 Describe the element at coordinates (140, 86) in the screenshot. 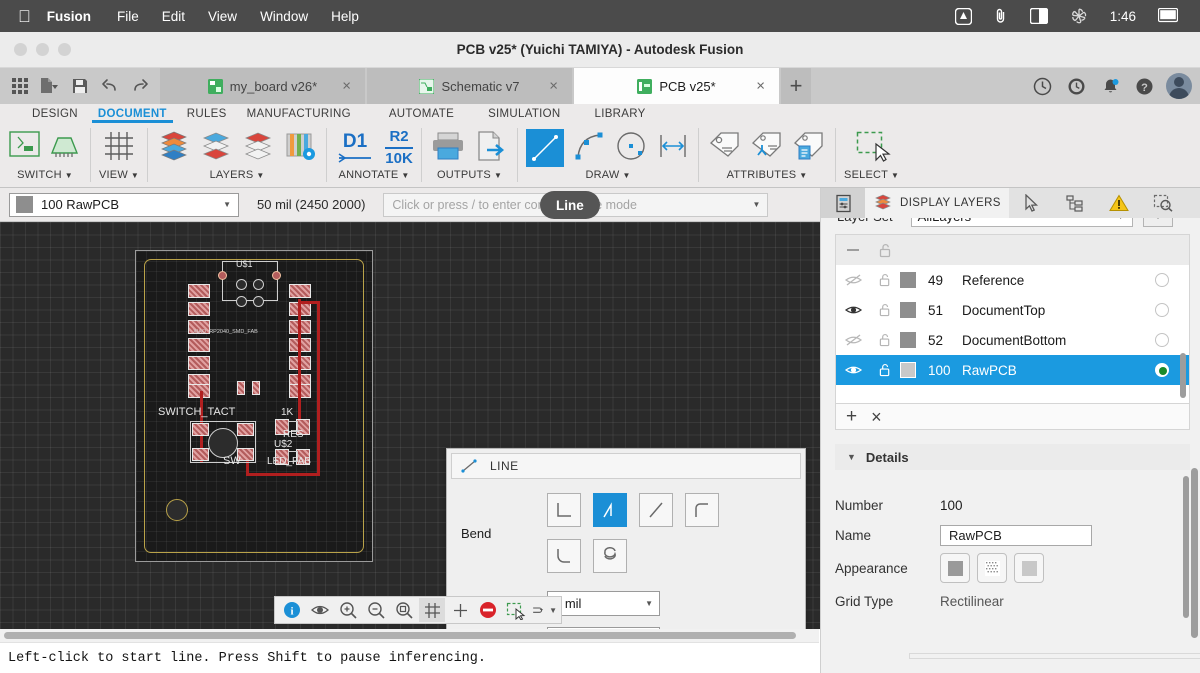

I see `redo-icon` at that location.